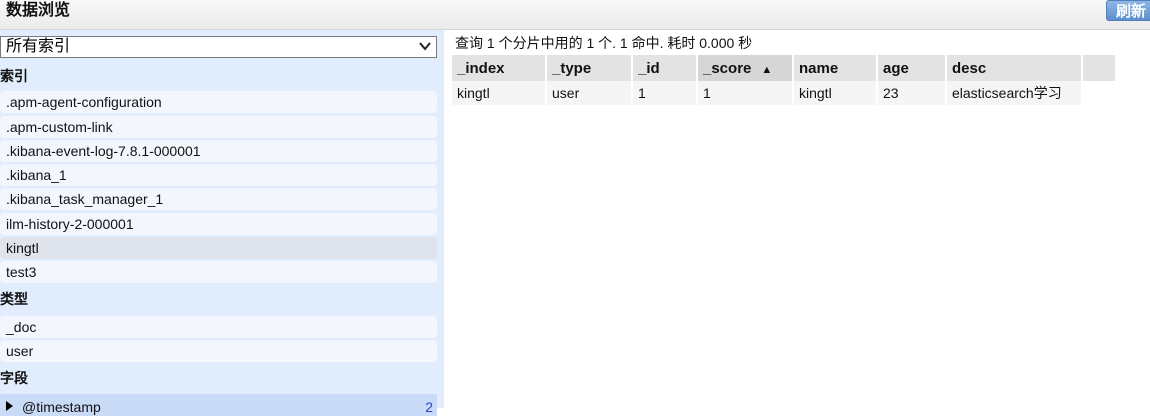  Describe the element at coordinates (604, 43) in the screenshot. I see `query-summary: 查询 1 个分片中用的 1 个. 1 命中. 耗时 0.000 秒` at that location.